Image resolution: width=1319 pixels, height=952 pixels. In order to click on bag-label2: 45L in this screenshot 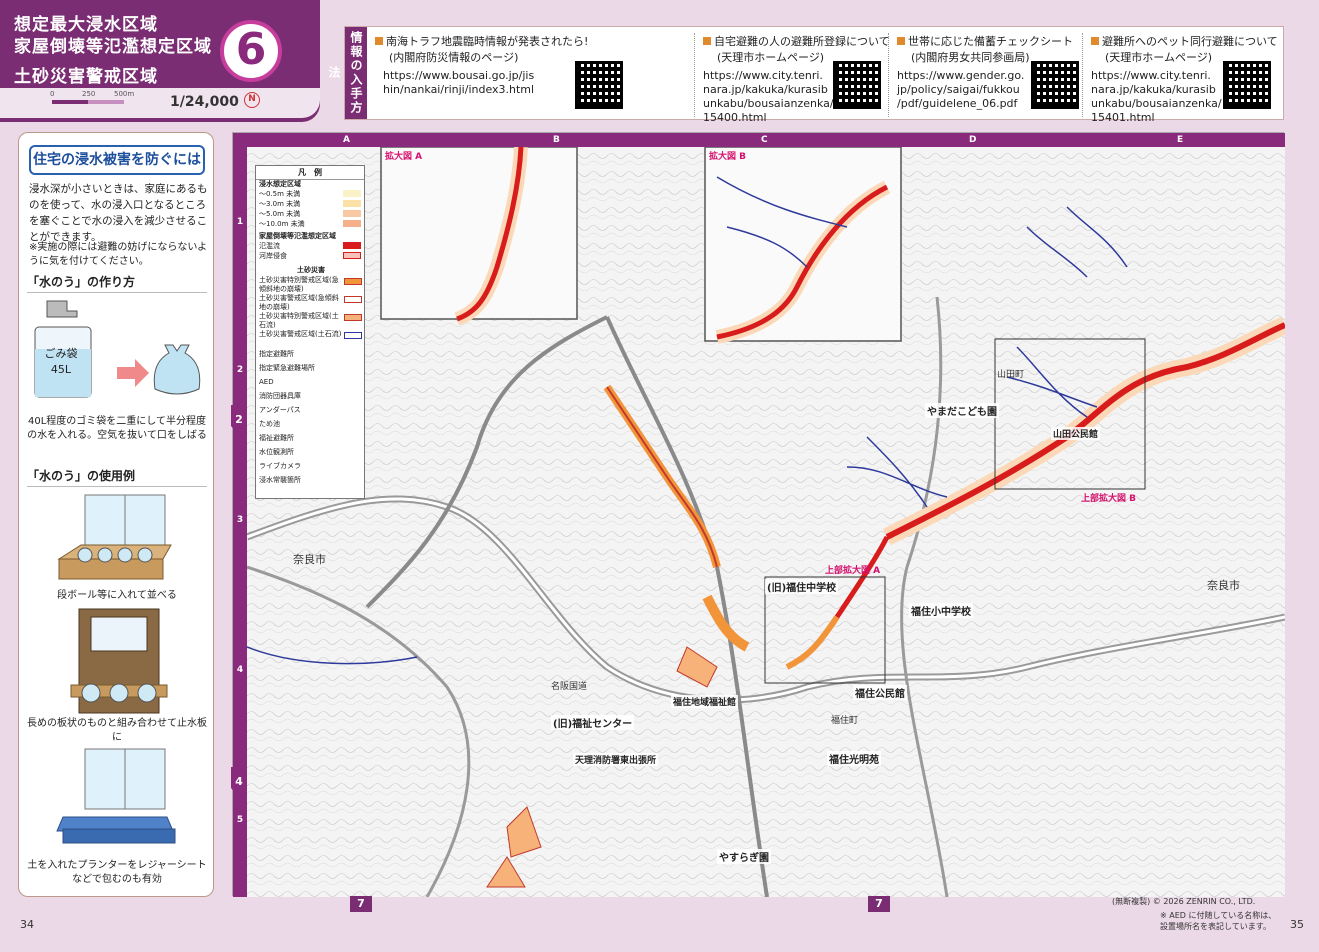, I will do `click(61, 369)`.